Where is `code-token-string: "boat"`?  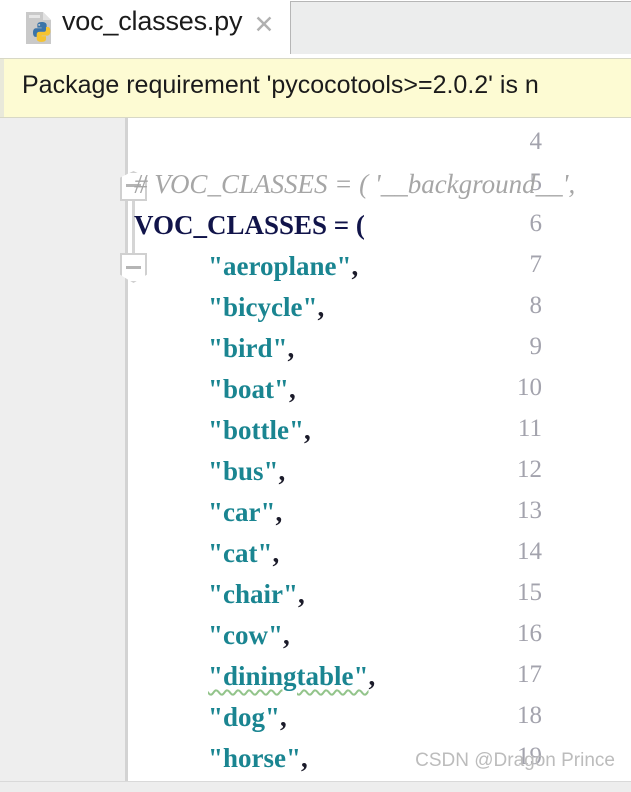 code-token-string: "boat" is located at coordinates (248, 389).